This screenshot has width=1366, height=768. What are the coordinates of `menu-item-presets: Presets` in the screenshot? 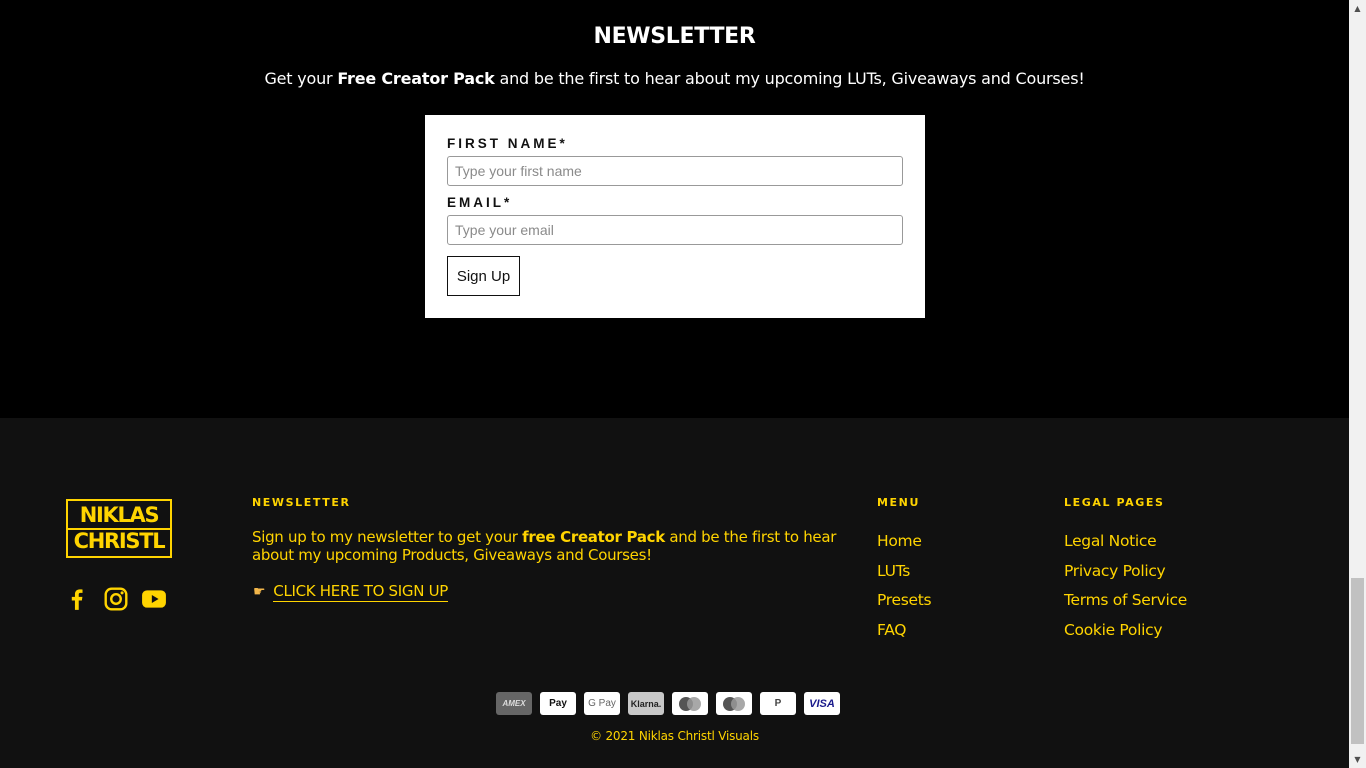 It's located at (904, 600).